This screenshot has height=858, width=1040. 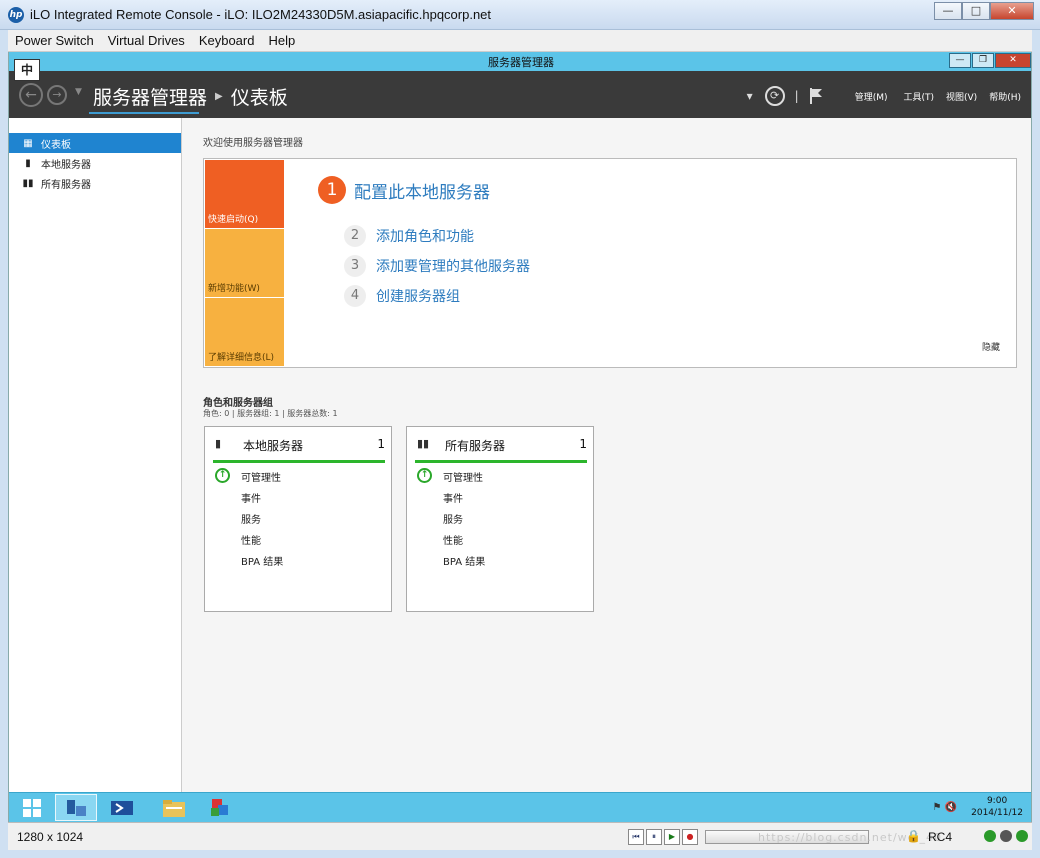 What do you see at coordinates (1022, 836) in the screenshot?
I see `status-power-icon` at bounding box center [1022, 836].